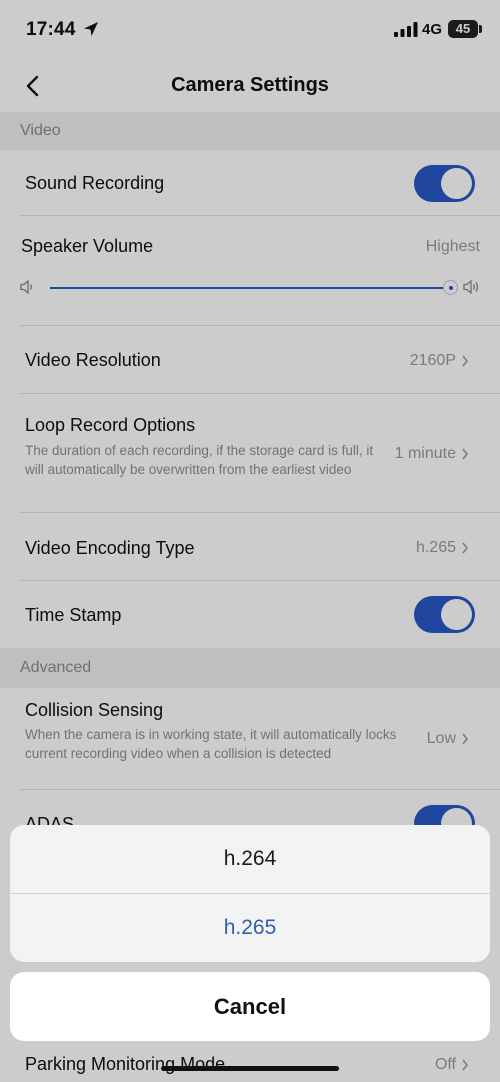 This screenshot has width=500, height=1082. Describe the element at coordinates (250, 1068) in the screenshot. I see `home-indicator` at that location.